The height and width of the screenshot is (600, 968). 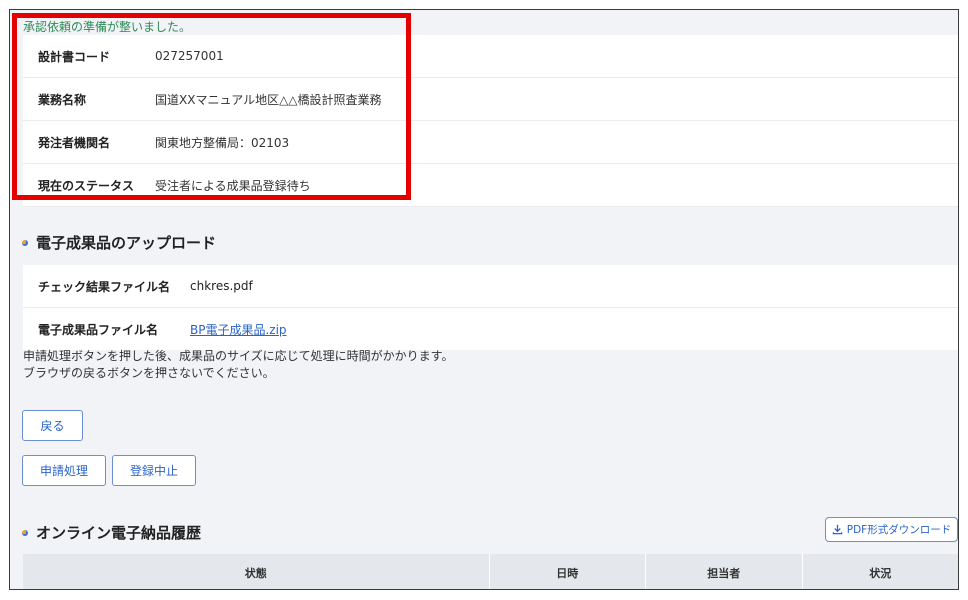 What do you see at coordinates (149, 373) in the screenshot?
I see `notice-line: ブラウザの戻るボタンを押さないでください。` at bounding box center [149, 373].